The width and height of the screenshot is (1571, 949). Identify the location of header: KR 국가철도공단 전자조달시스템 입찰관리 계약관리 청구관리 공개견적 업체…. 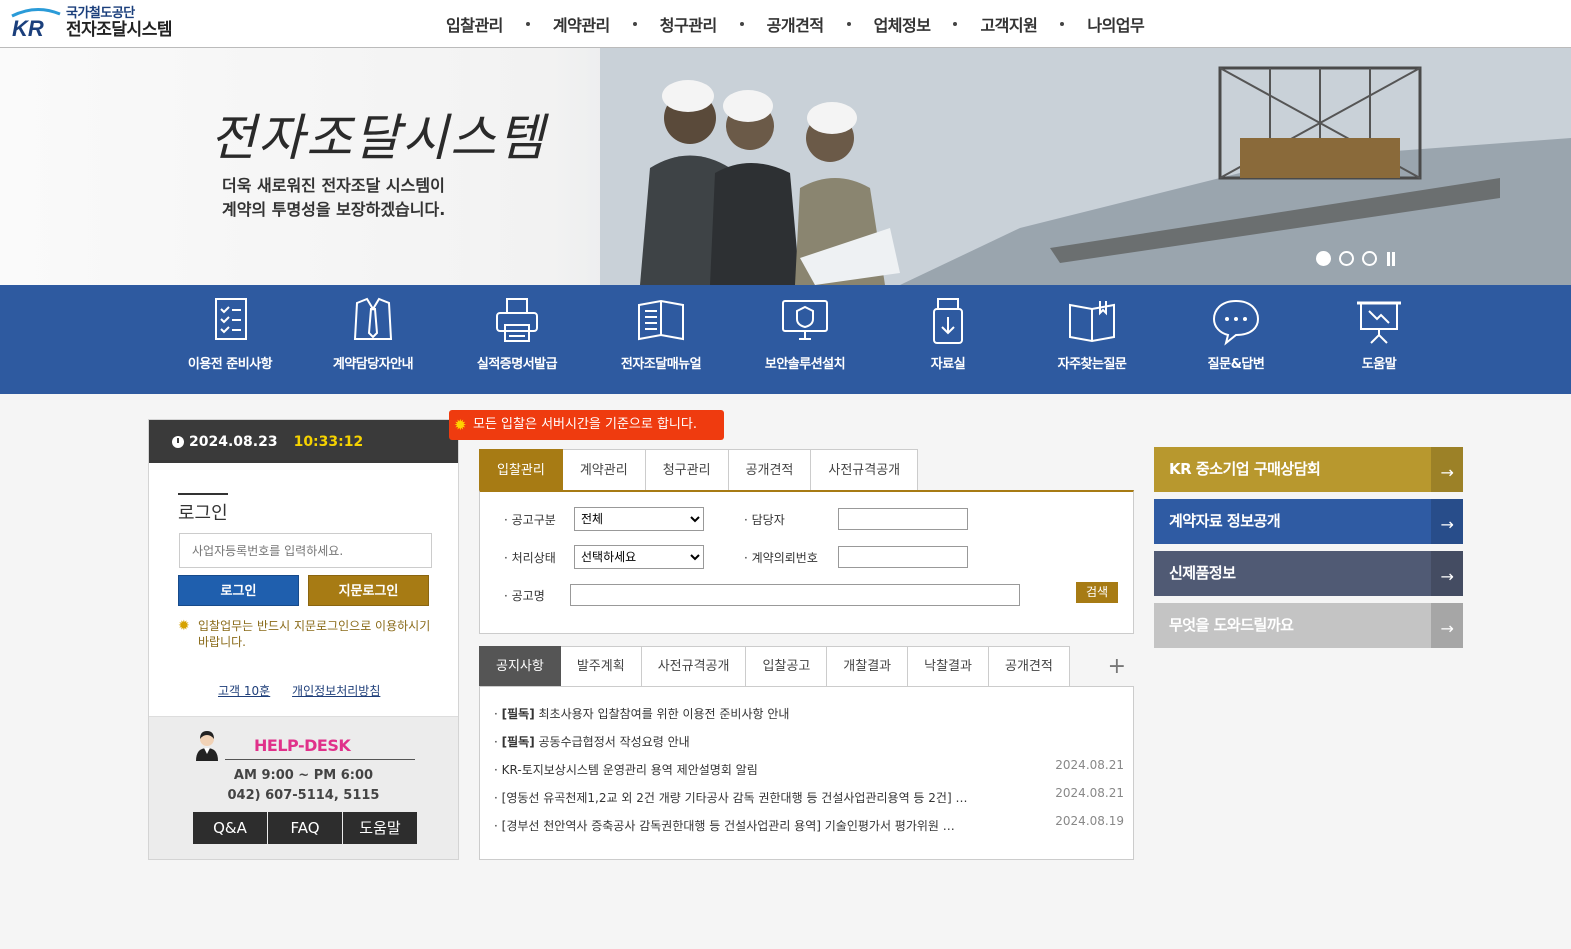
(785, 24).